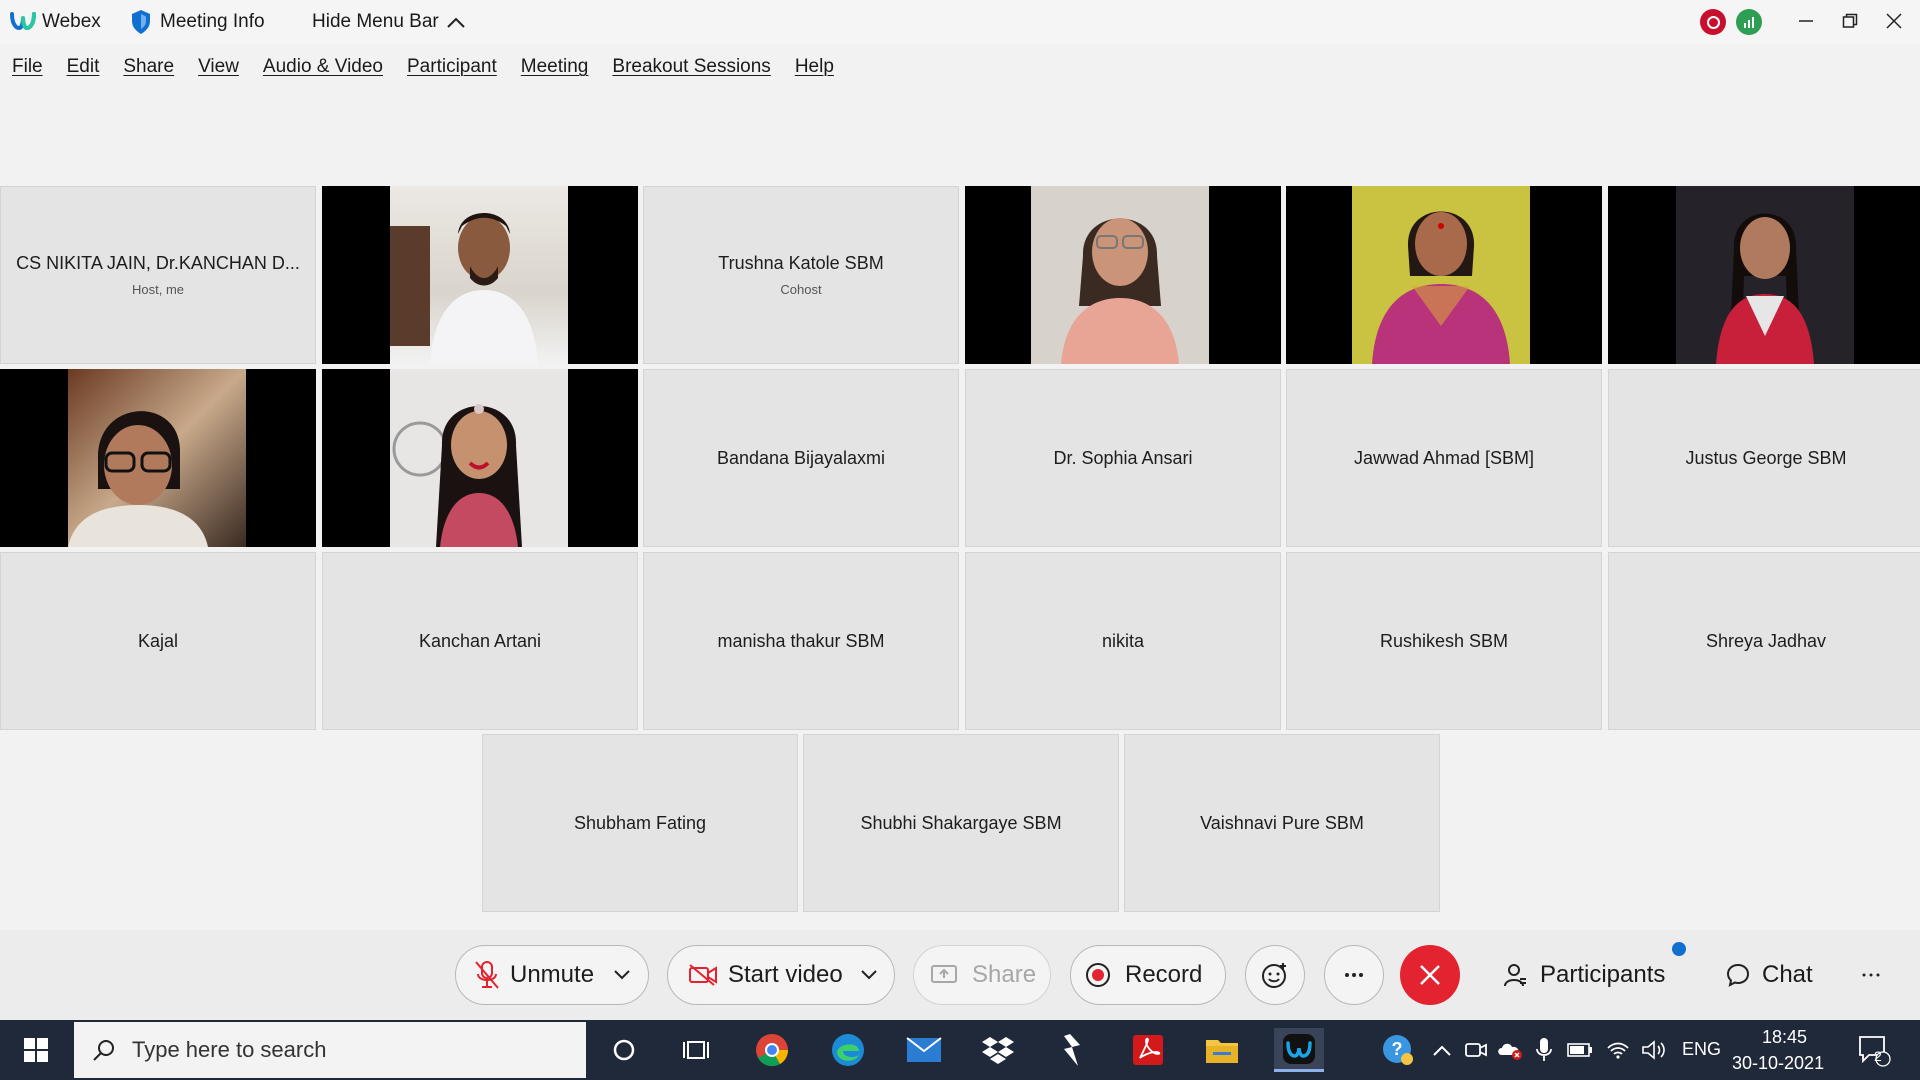 This screenshot has width=1920, height=1080. I want to click on hide-menu-bar-button: Hide Menu Bar, so click(388, 22).